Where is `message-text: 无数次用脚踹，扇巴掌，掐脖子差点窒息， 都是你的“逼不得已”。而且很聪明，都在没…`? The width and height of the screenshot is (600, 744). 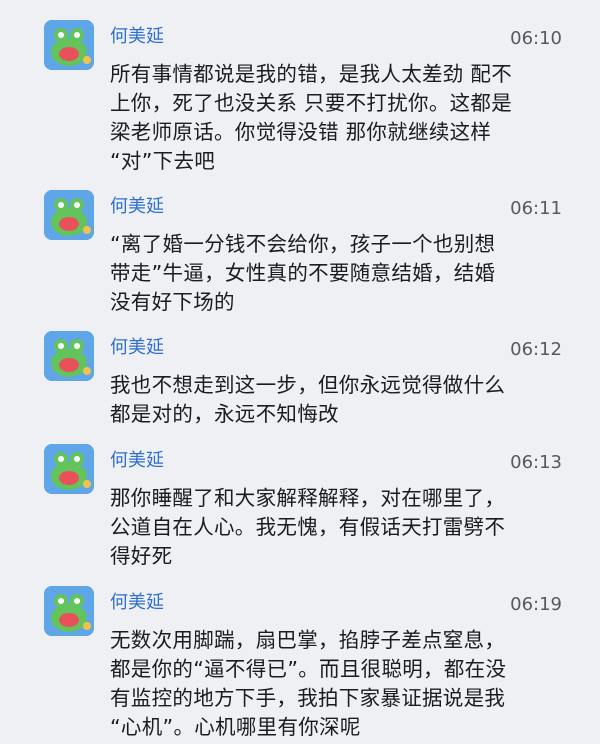
message-text: 无数次用脚踹，扇巴掌，掐脖子差点窒息， 都是你的“逼不得已”。而且很聪明，都在没… is located at coordinates (308, 683).